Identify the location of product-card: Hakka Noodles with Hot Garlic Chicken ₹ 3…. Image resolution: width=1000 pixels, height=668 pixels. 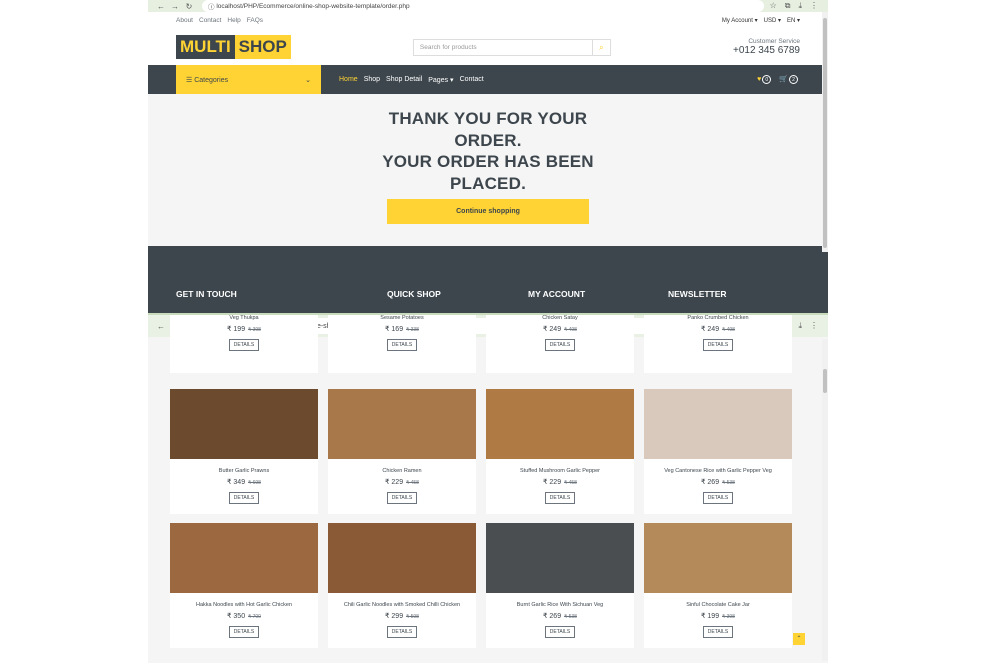
(244, 585).